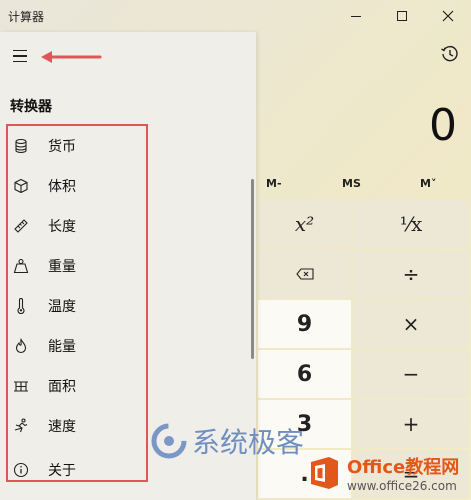 The width and height of the screenshot is (471, 500). What do you see at coordinates (304, 224) in the screenshot?
I see `square-button: x²` at bounding box center [304, 224].